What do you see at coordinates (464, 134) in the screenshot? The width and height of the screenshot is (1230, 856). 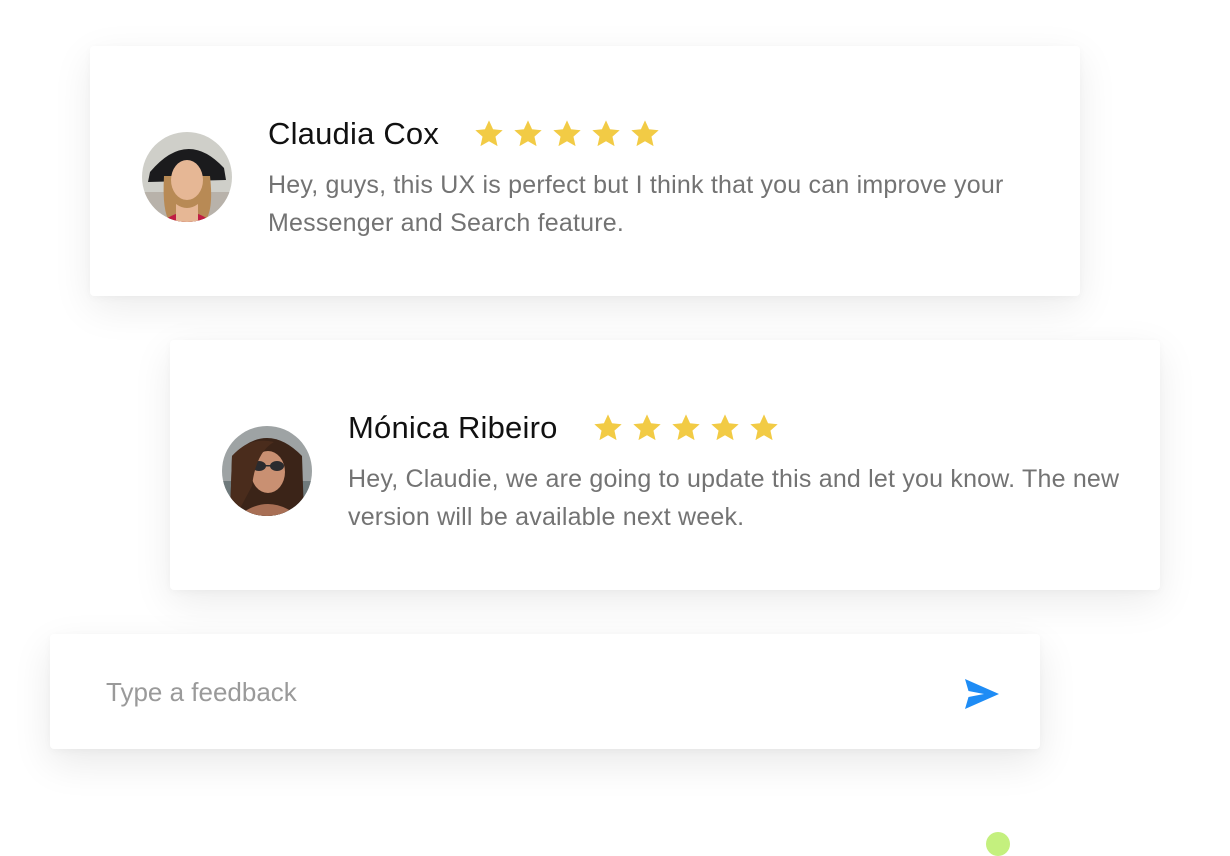 I see `review-header: Claudia Cox` at bounding box center [464, 134].